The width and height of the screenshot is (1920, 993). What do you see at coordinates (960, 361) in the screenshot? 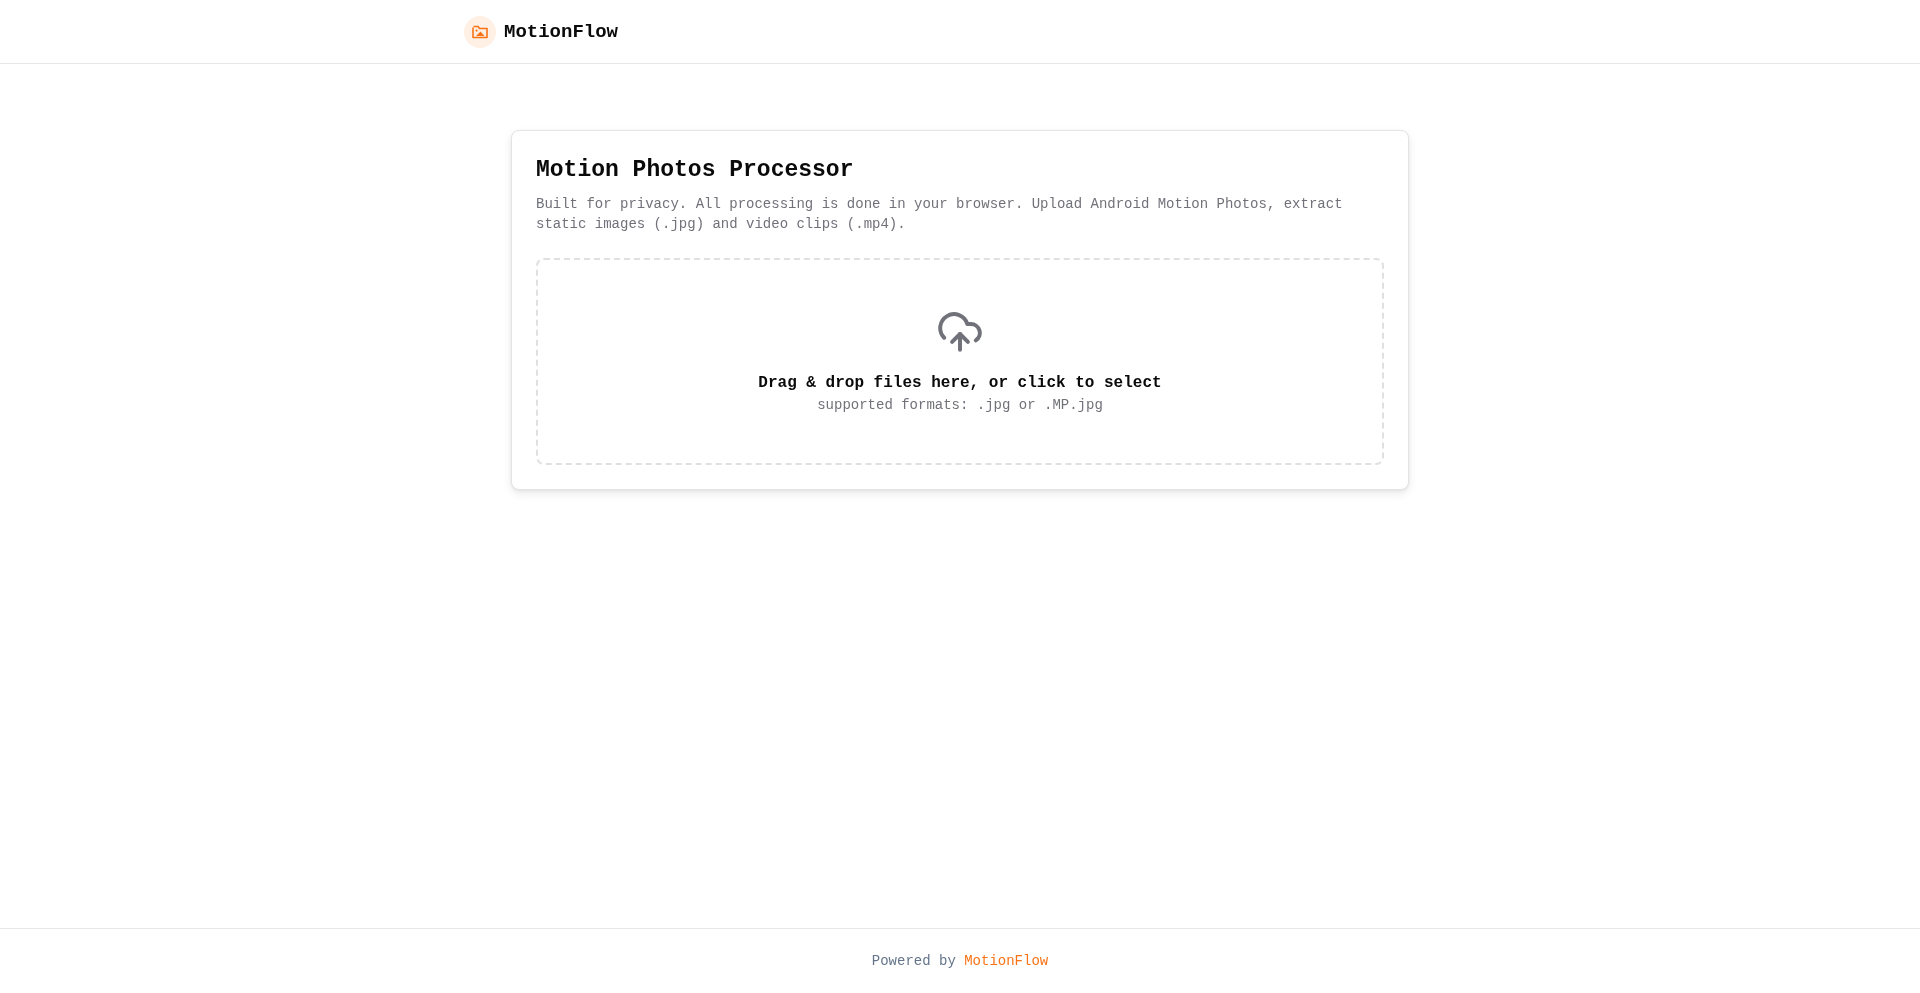
I see `upload-dropzone: Drag & drop files here, or click to select supported formats: .jpg or .MP.jpg` at bounding box center [960, 361].